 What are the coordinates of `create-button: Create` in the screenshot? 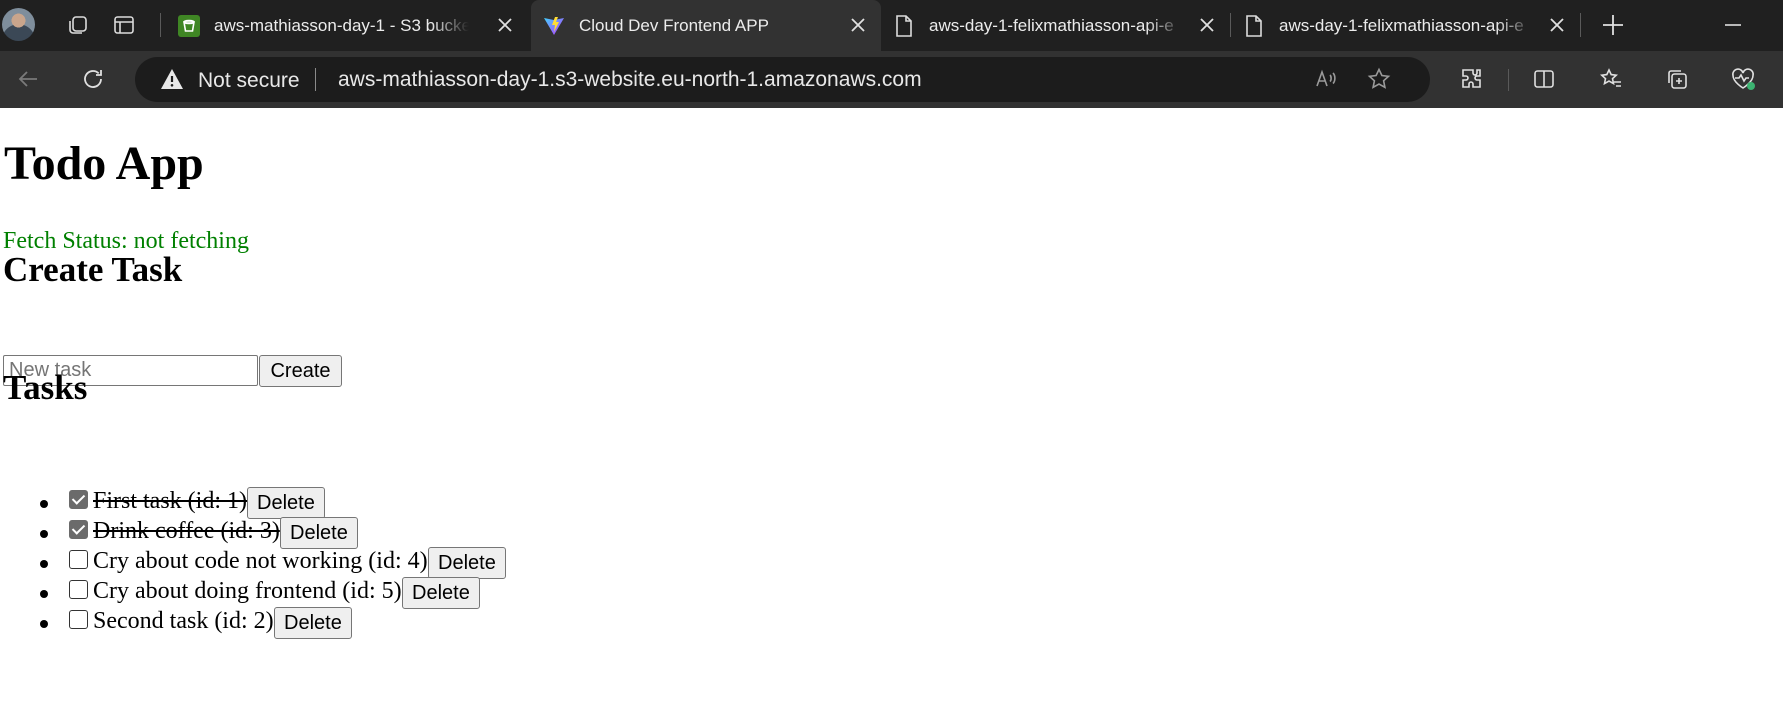 It's located at (300, 371).